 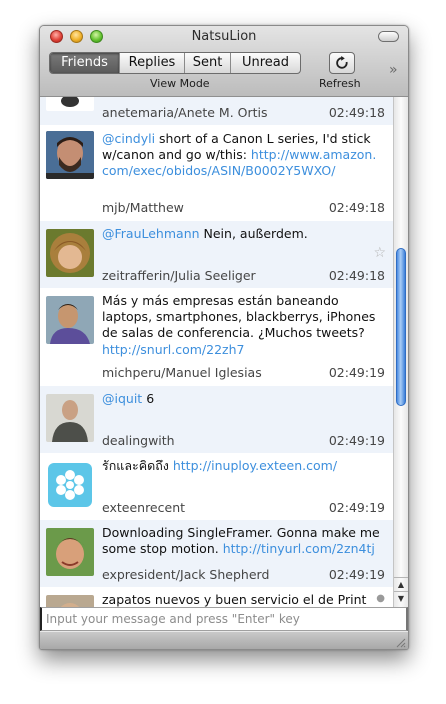 I want to click on resize-grip-icon, so click(x=400, y=642).